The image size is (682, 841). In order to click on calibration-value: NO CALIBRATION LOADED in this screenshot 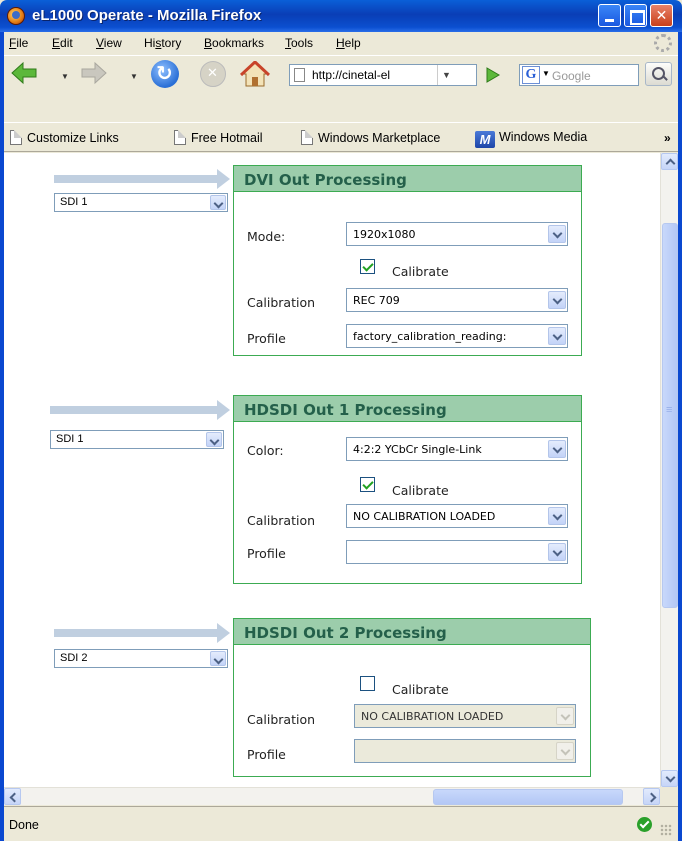, I will do `click(432, 716)`.